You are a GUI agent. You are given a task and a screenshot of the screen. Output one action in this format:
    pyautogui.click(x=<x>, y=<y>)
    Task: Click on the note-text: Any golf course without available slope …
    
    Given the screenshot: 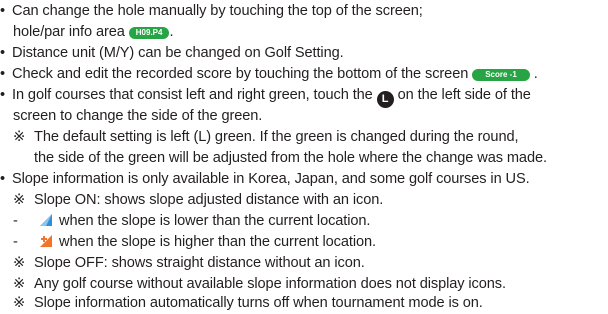 What is the action you would take?
    pyautogui.click(x=270, y=284)
    